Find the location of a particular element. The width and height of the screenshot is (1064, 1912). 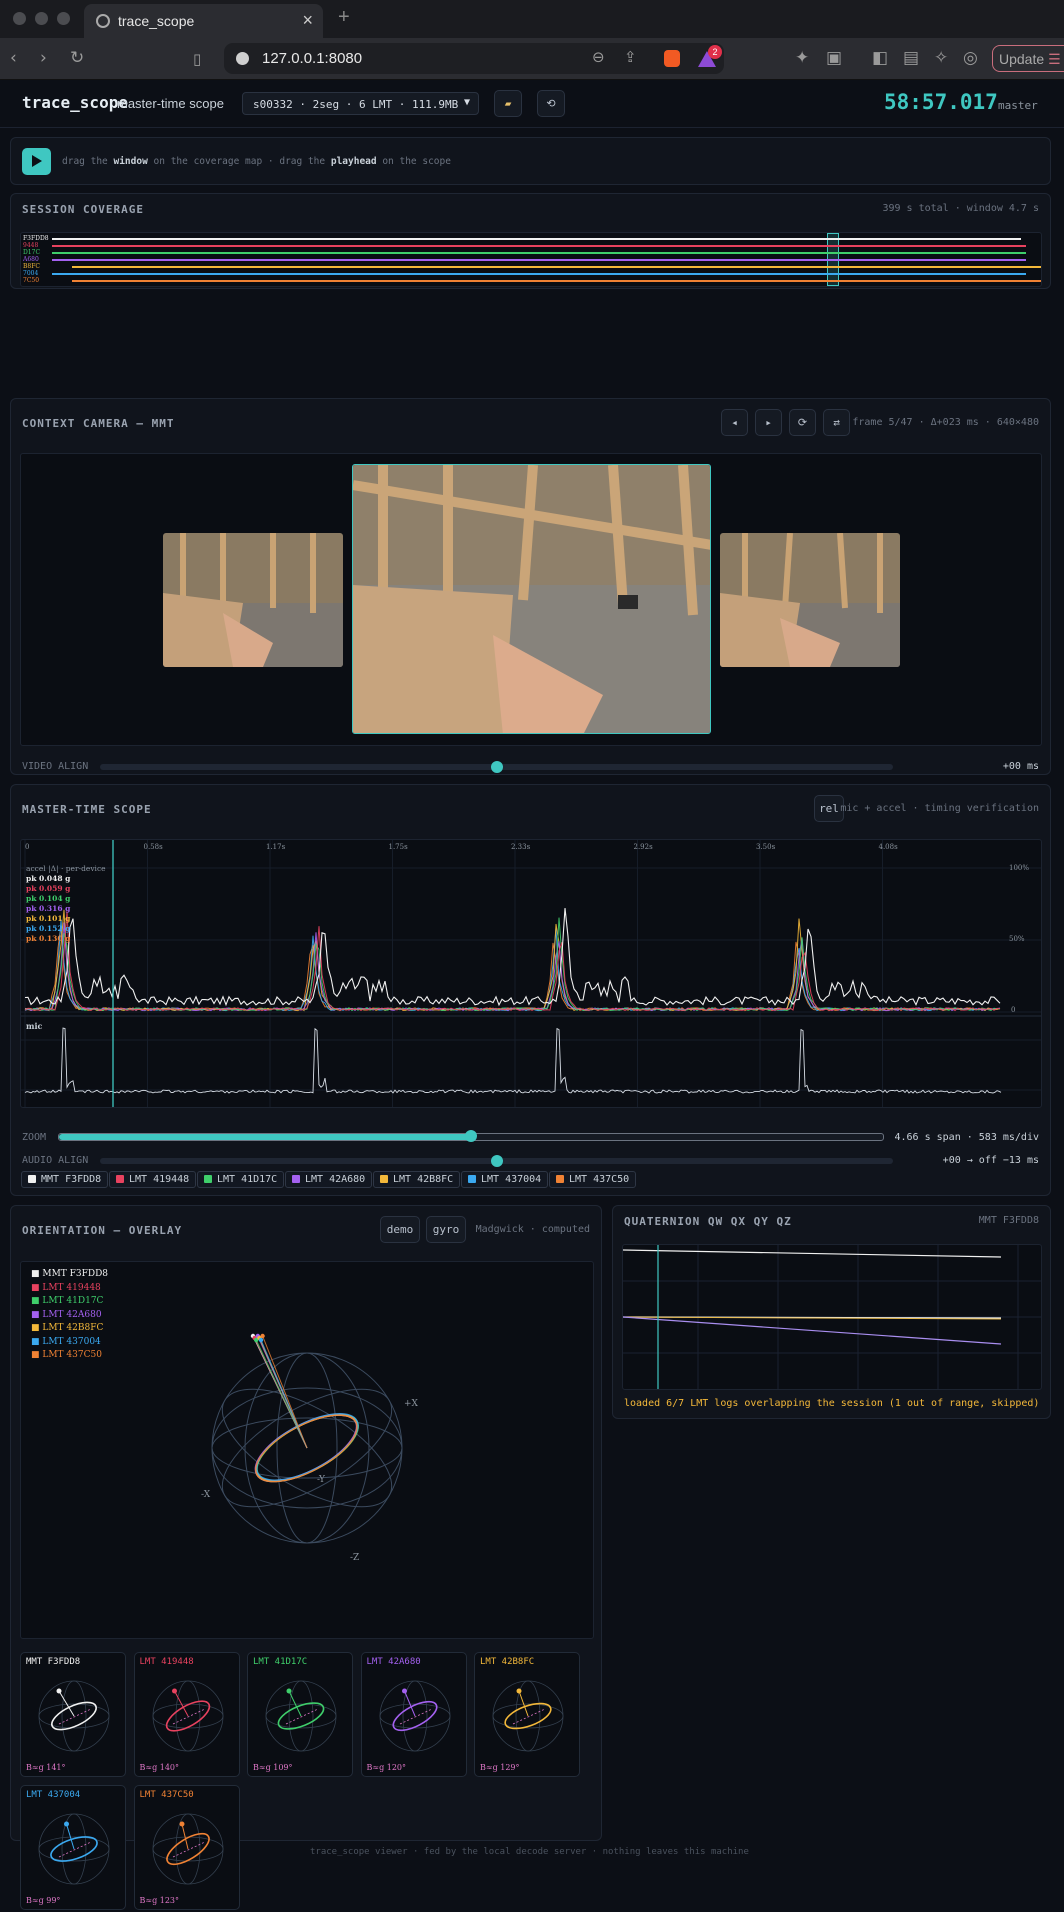

vpn-icon: ◎ is located at coordinates (970, 58).